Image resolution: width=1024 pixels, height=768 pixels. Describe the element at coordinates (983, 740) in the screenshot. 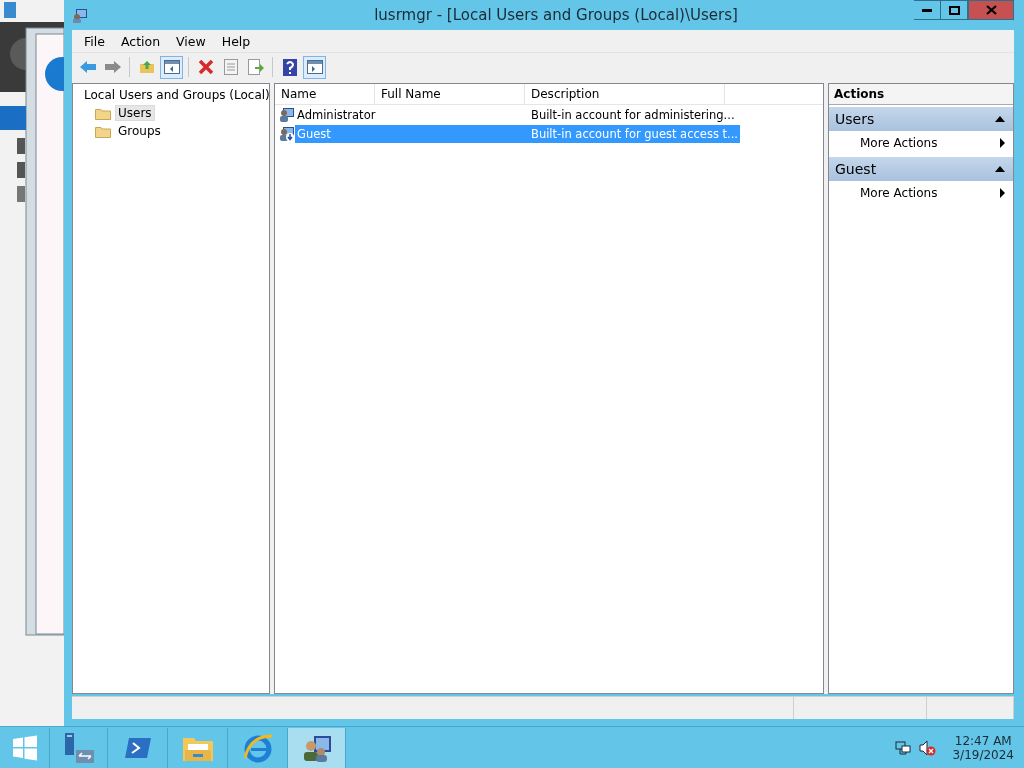

I see `clock-time: 12:47 AM` at that location.